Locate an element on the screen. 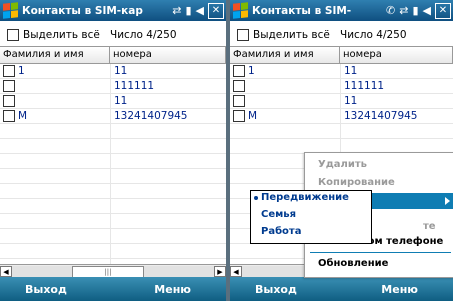  window-title: Контакты в SIM-кар is located at coordinates (82, 10).